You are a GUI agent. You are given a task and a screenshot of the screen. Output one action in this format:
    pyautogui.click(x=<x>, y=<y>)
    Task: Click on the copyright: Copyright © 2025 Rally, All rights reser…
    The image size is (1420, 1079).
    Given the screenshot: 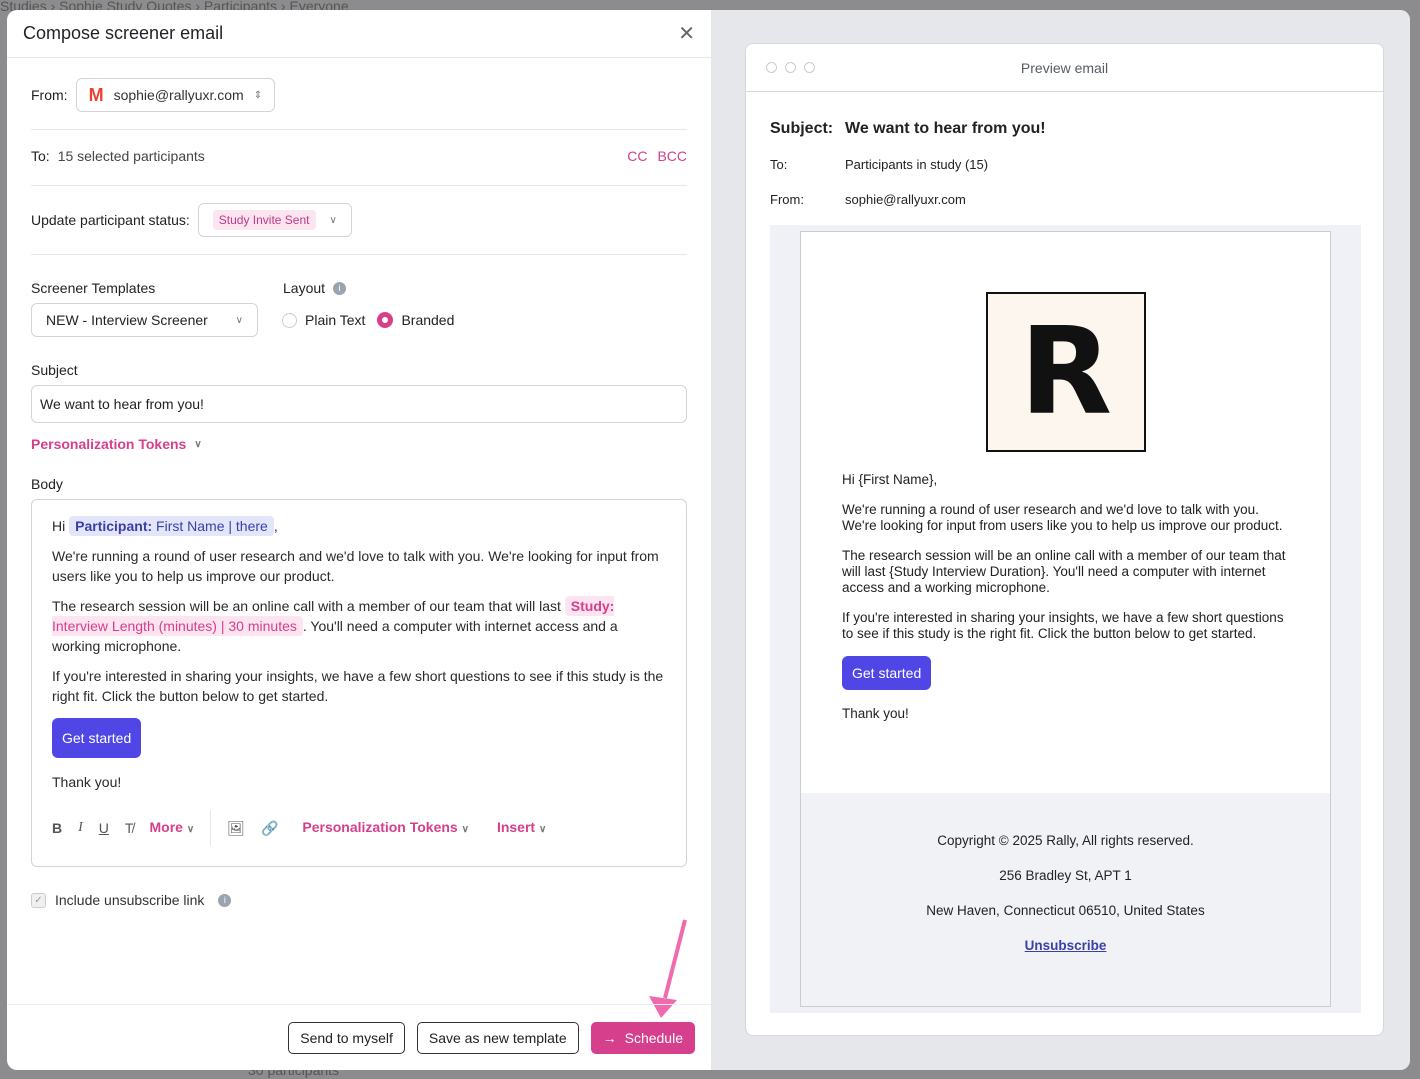 What is the action you would take?
    pyautogui.click(x=1065, y=840)
    